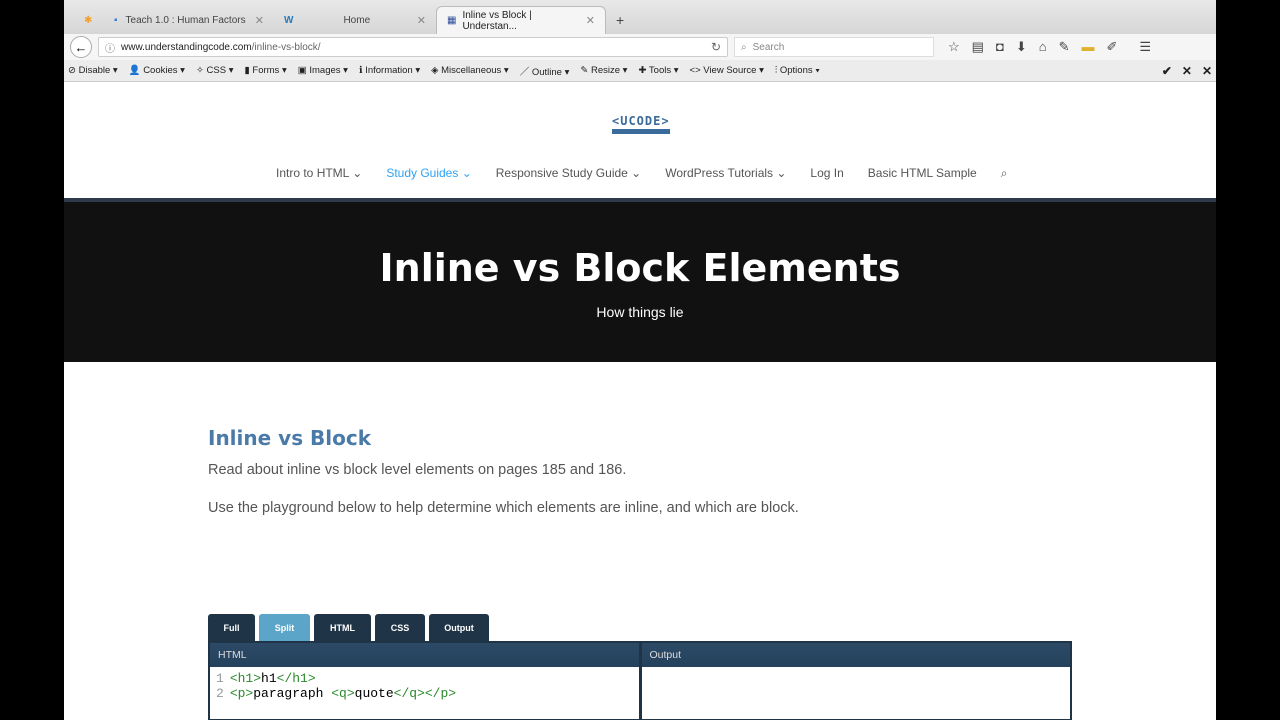  What do you see at coordinates (389, 70) in the screenshot?
I see `devbar-information: ℹ Information ▾` at bounding box center [389, 70].